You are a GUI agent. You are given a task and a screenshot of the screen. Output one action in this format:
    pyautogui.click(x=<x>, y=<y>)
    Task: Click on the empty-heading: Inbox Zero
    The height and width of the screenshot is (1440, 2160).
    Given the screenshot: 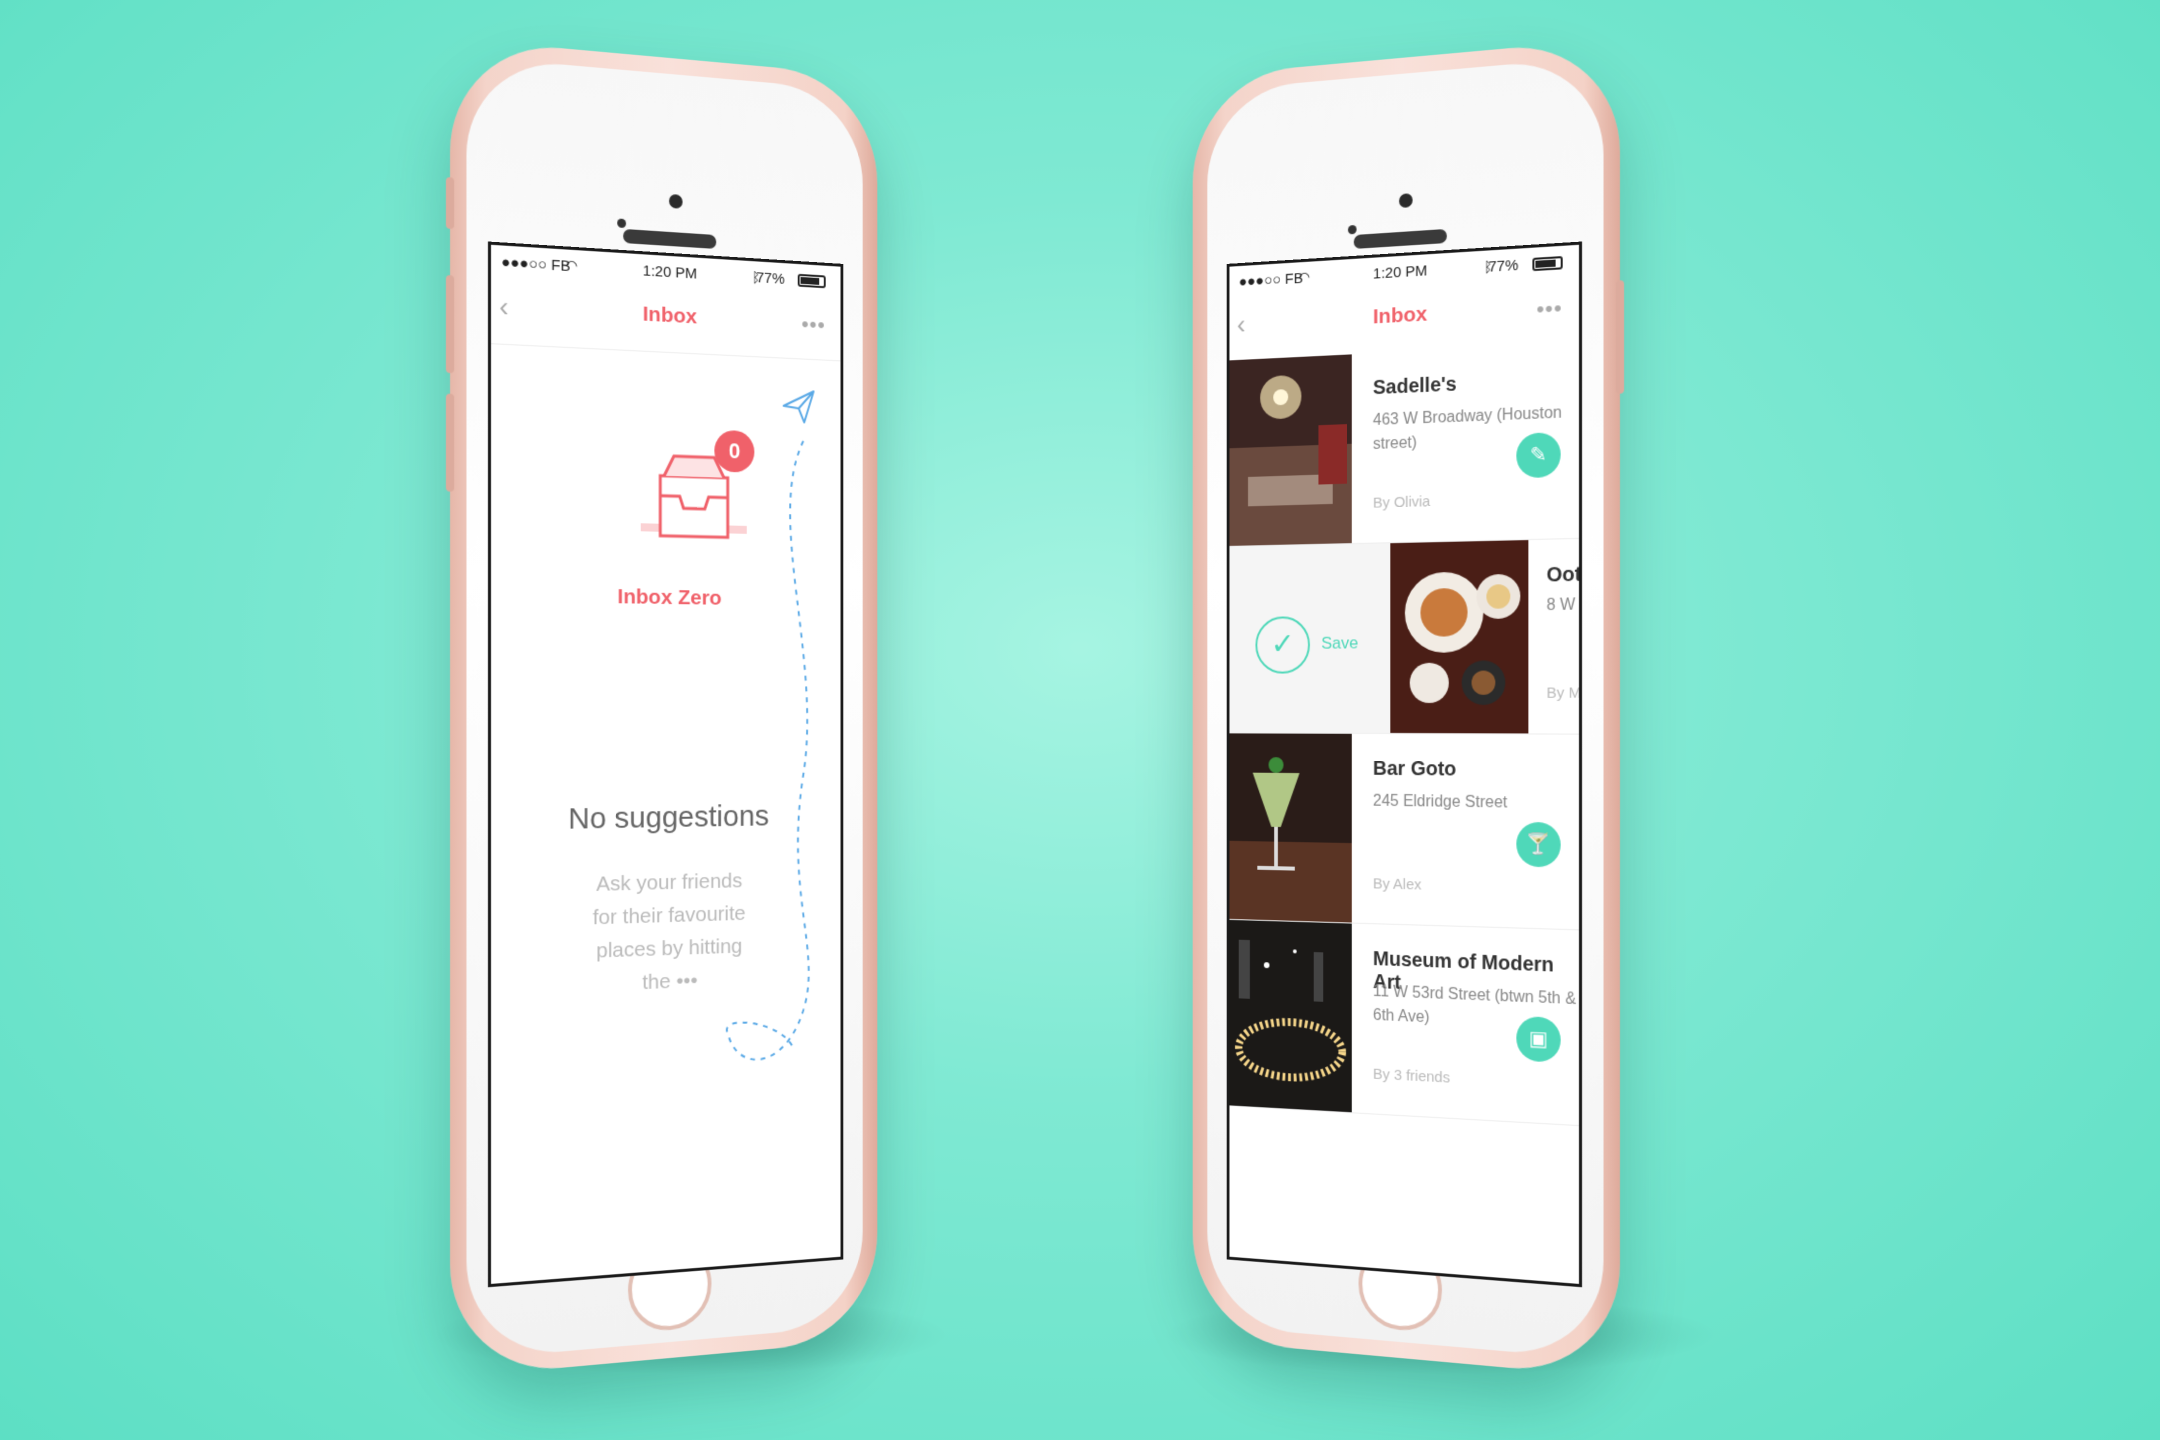 What is the action you would take?
    pyautogui.click(x=666, y=597)
    